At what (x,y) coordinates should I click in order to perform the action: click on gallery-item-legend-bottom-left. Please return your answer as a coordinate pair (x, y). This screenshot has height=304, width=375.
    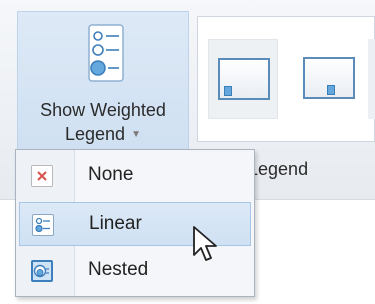
    Looking at the image, I should click on (243, 79).